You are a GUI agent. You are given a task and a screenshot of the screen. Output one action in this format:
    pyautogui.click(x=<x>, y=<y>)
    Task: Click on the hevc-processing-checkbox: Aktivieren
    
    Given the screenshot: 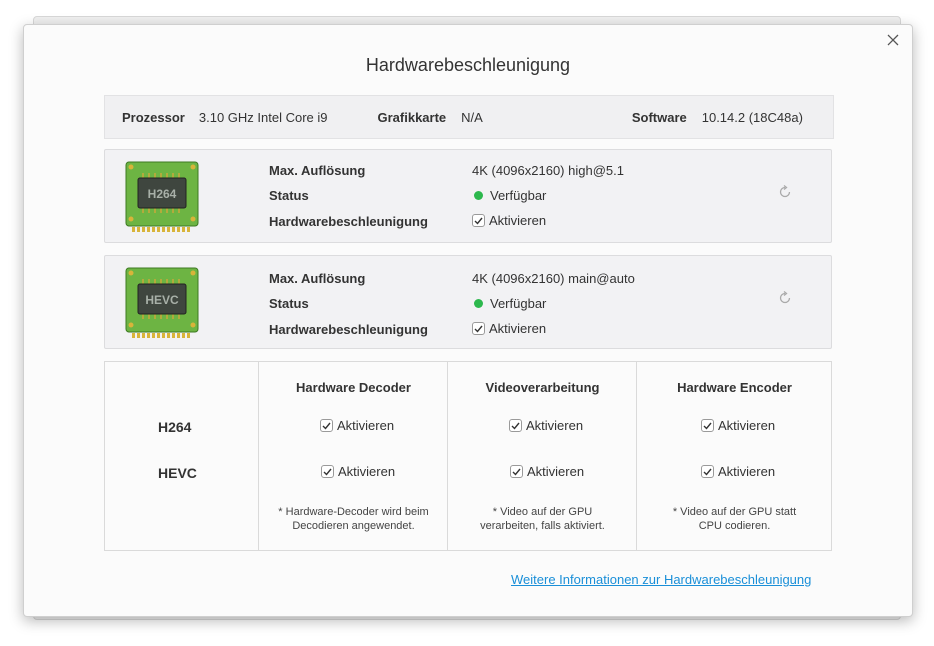 What is the action you would take?
    pyautogui.click(x=547, y=471)
    